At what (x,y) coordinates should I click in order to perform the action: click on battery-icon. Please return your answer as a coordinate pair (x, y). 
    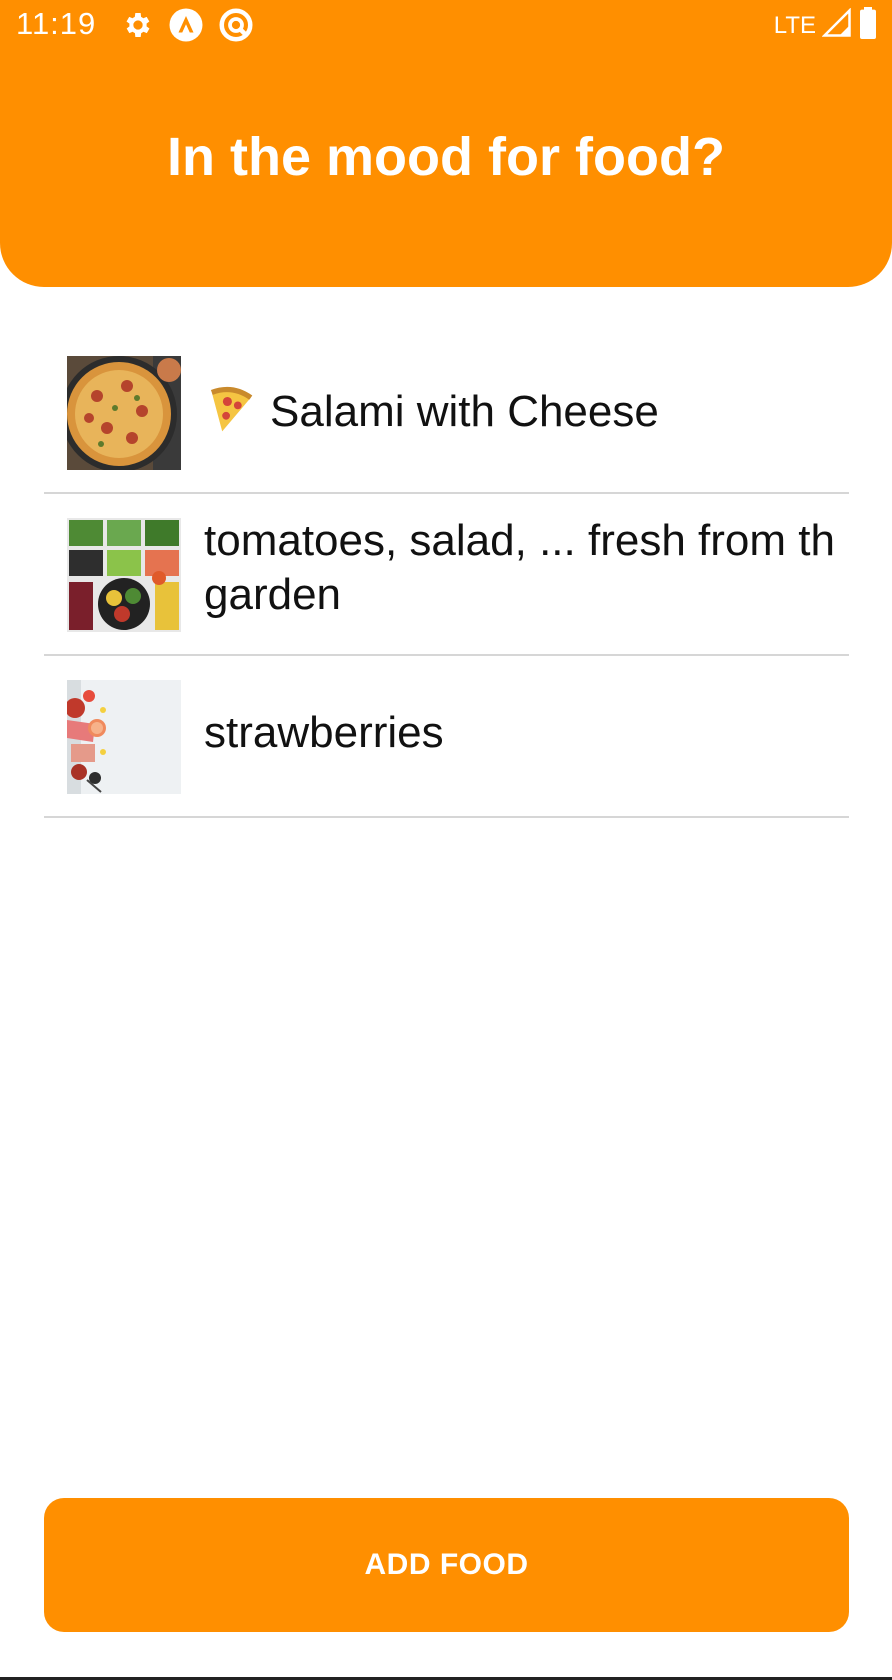
    Looking at the image, I should click on (868, 25).